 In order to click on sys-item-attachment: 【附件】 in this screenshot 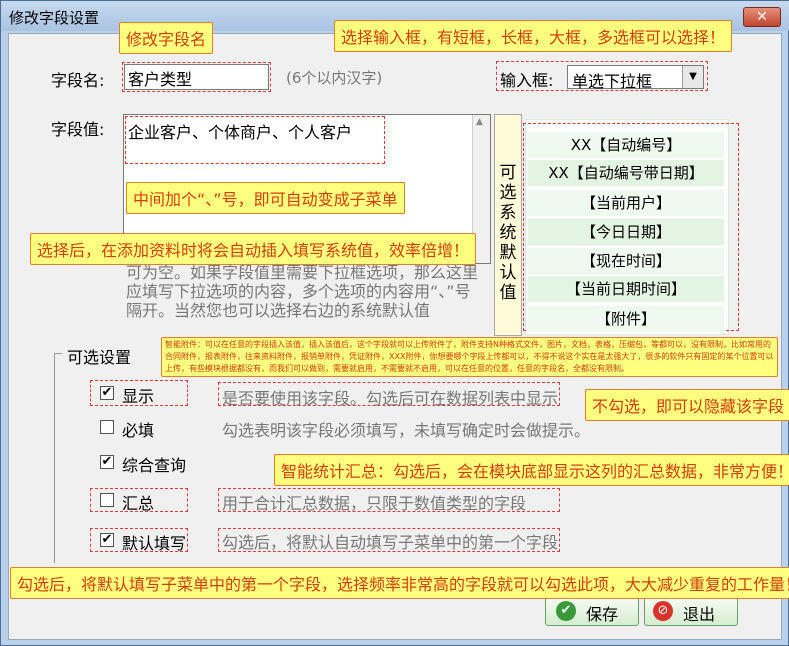, I will do `click(626, 319)`.